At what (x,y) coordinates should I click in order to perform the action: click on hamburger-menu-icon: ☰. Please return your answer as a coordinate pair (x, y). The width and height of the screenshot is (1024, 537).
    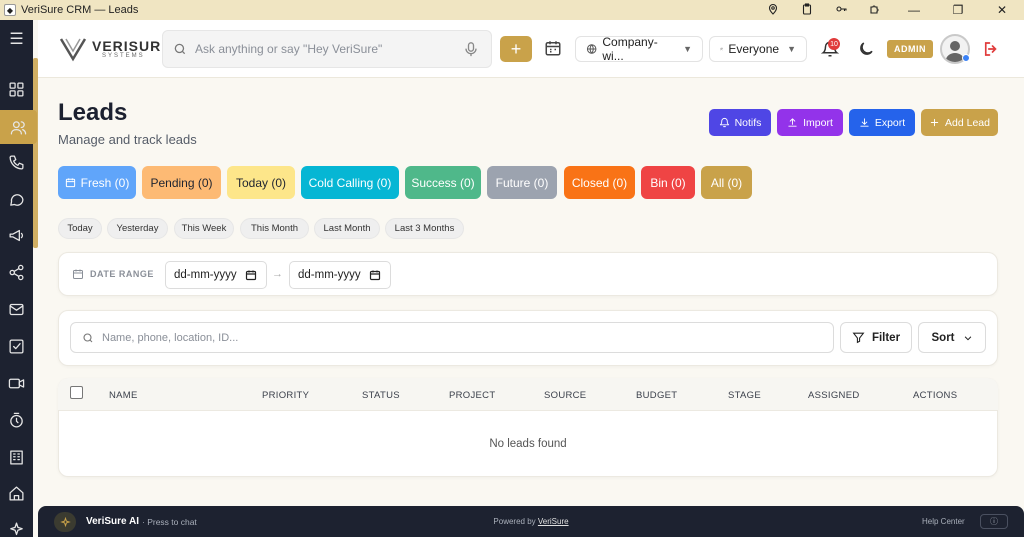
    Looking at the image, I should click on (16, 39).